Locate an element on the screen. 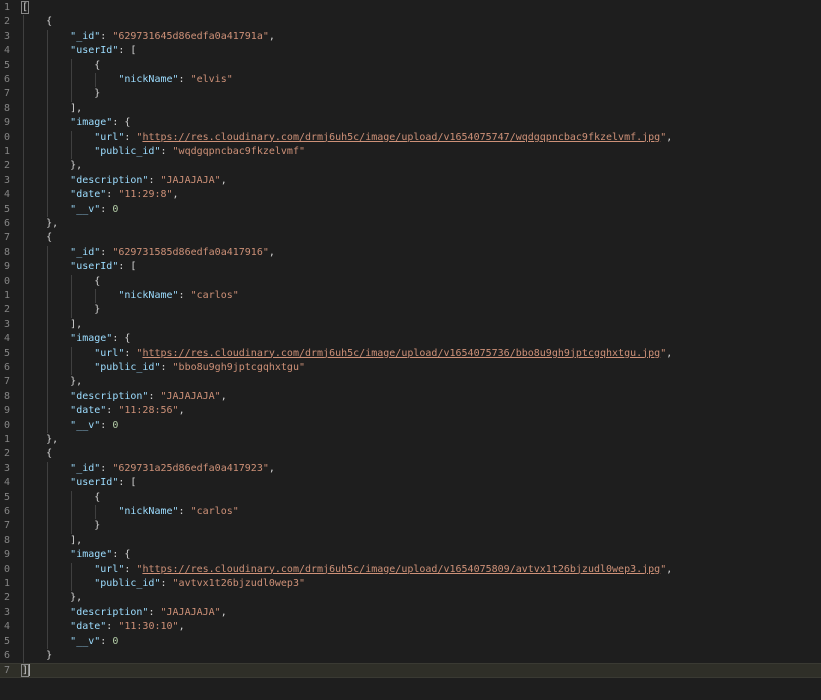 This screenshot has width=821, height=700. line-number: 2 is located at coordinates (6, 310).